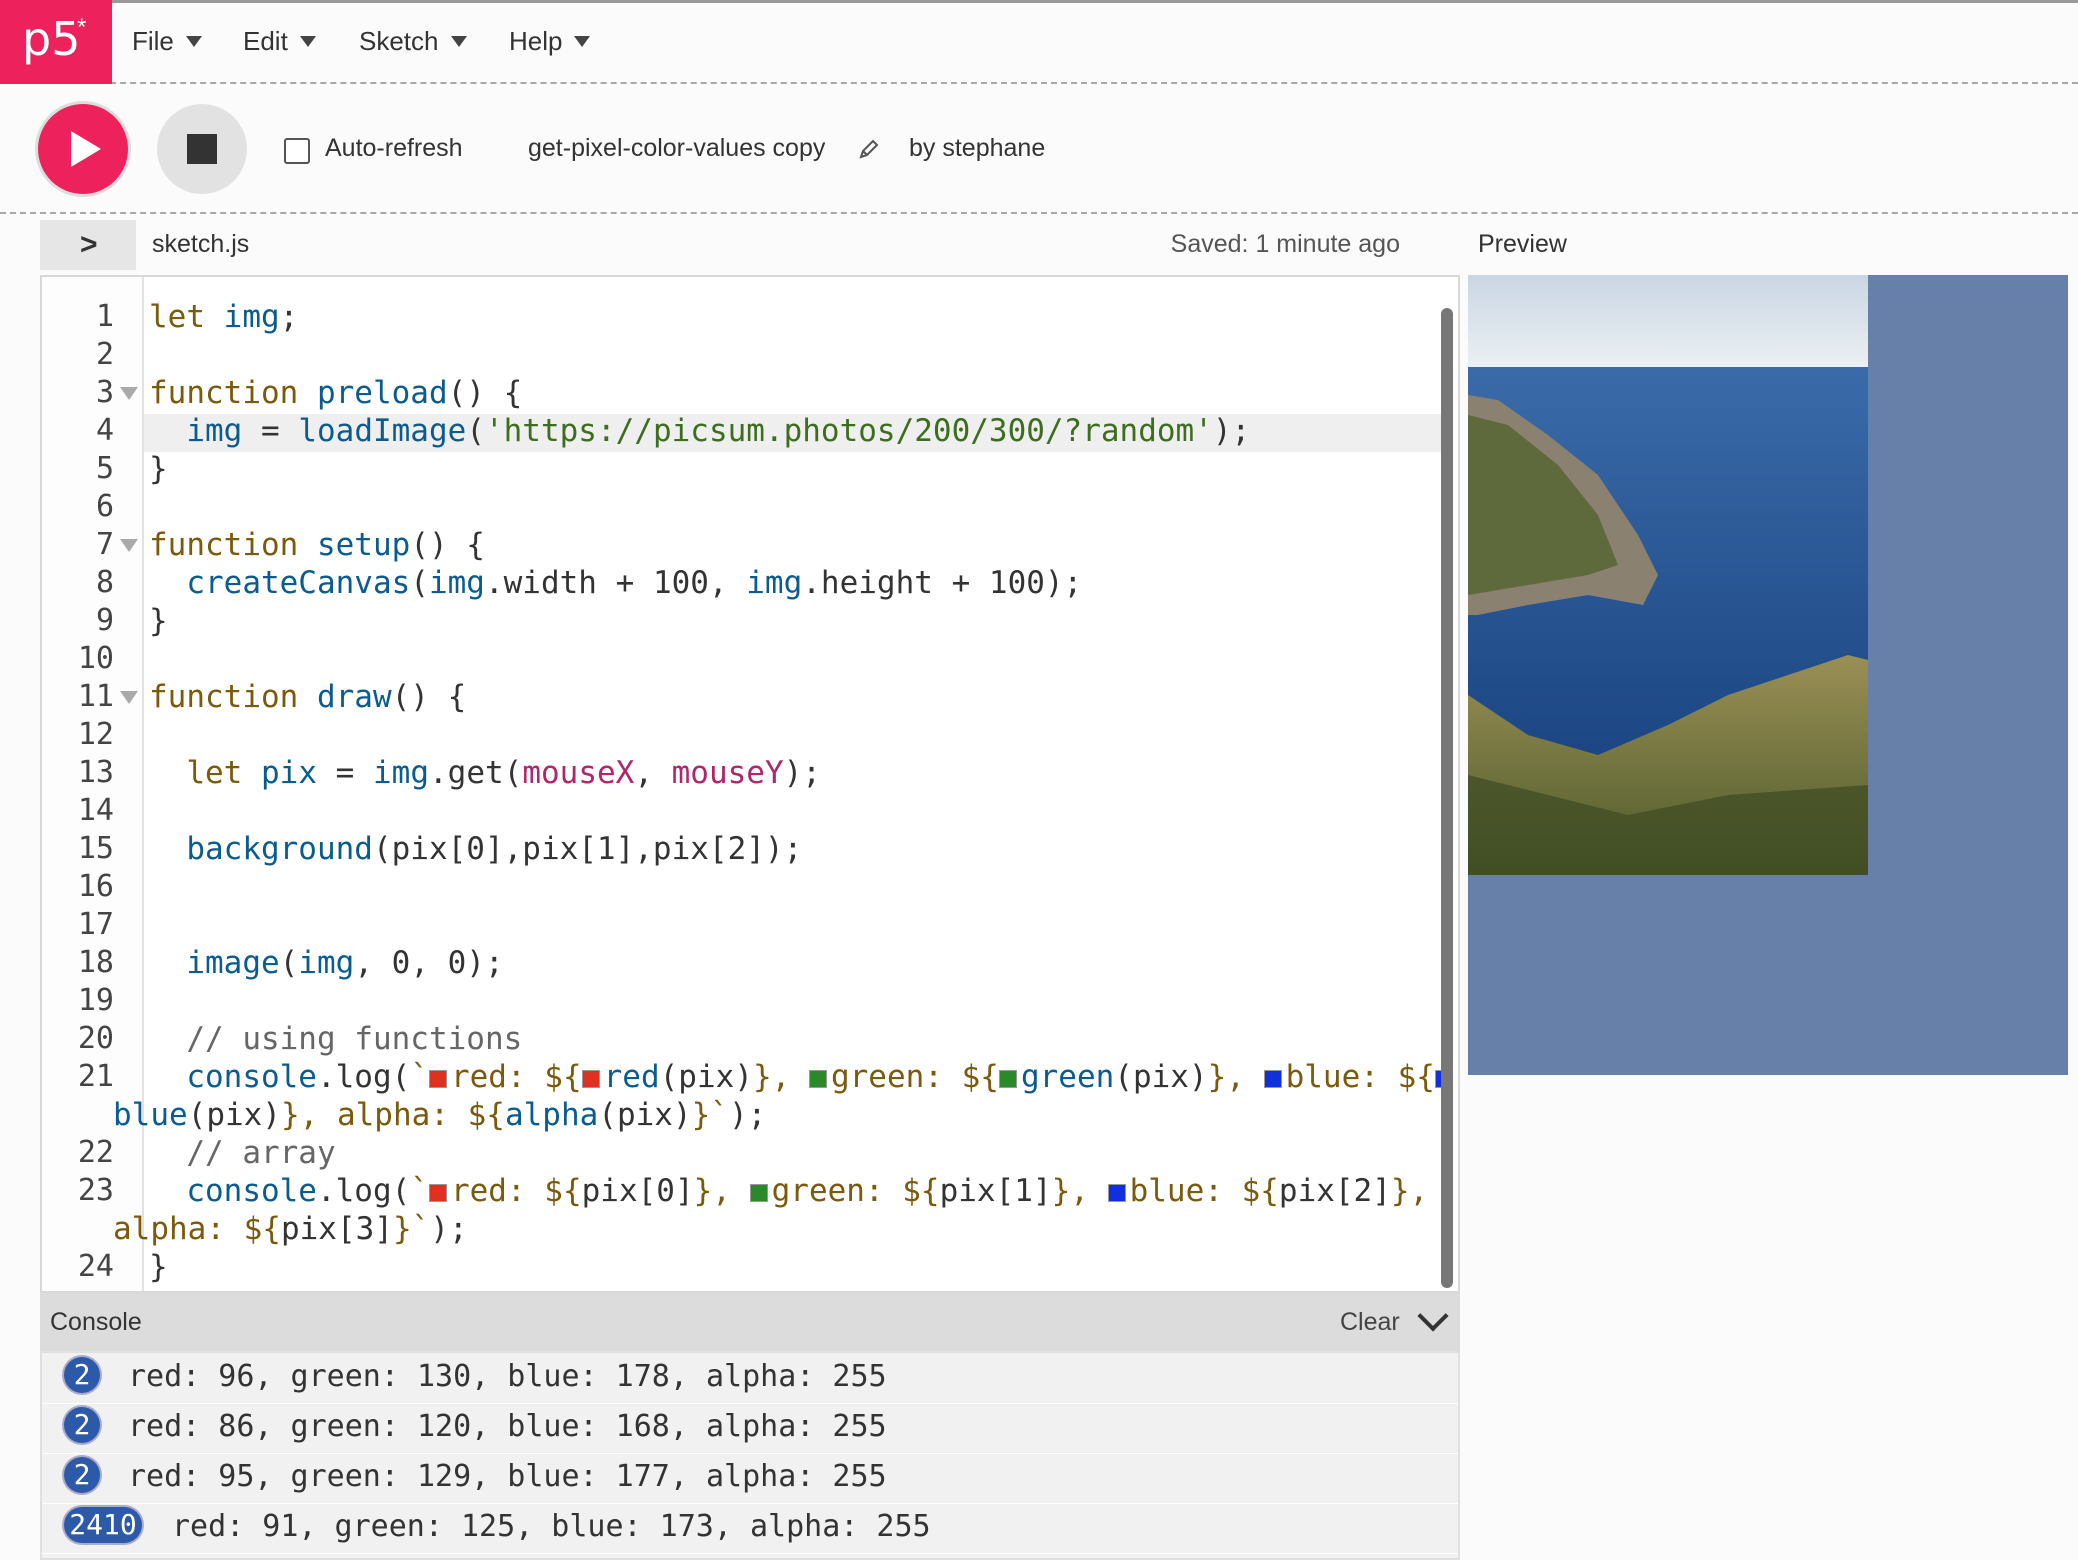 This screenshot has height=1560, width=2078. What do you see at coordinates (307, 697) in the screenshot?
I see `code-line: function draw() {` at bounding box center [307, 697].